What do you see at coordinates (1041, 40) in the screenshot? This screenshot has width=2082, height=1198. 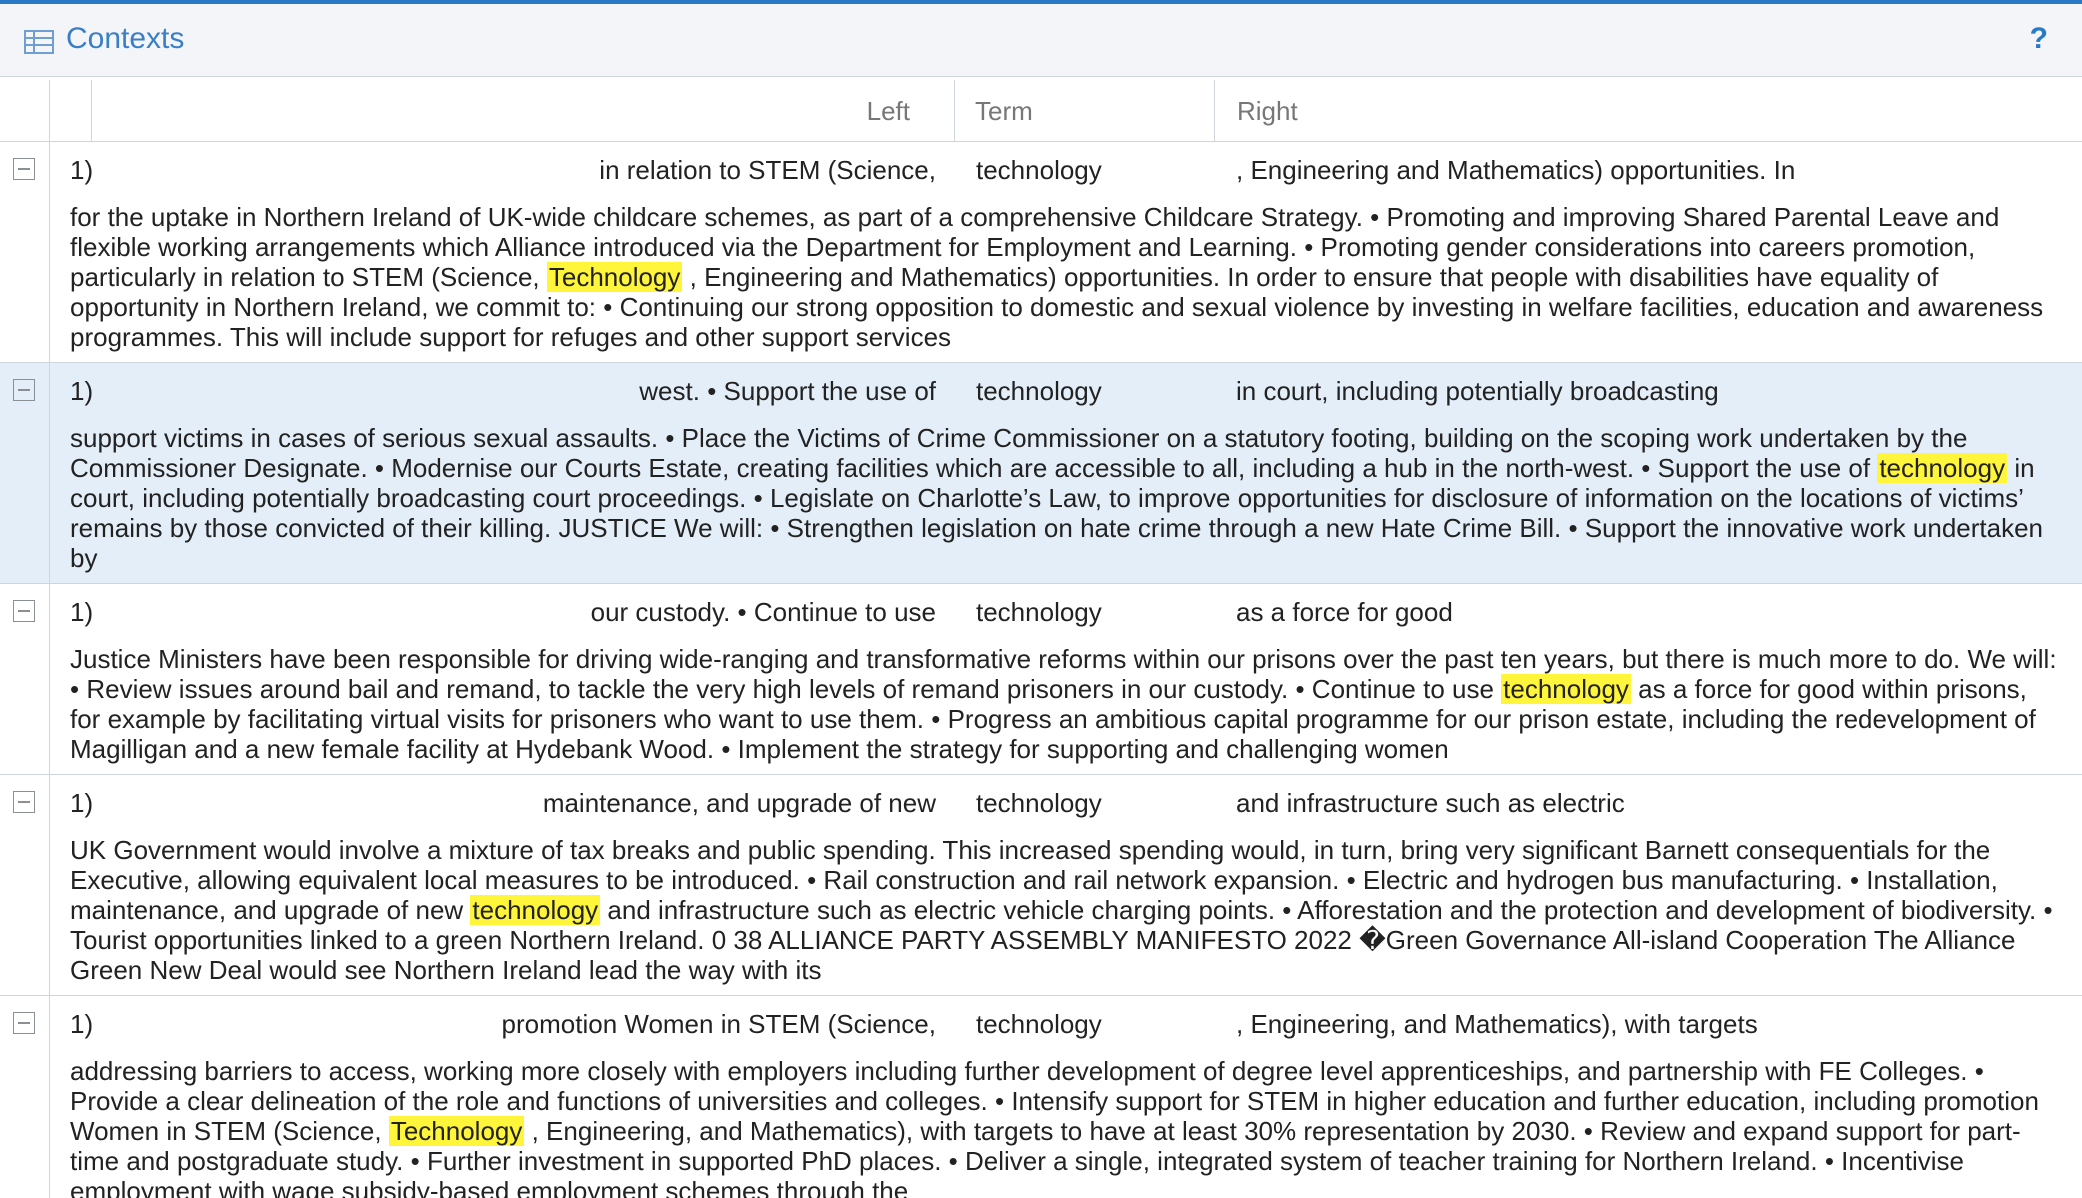 I see `panel-header: Contexts ?` at bounding box center [1041, 40].